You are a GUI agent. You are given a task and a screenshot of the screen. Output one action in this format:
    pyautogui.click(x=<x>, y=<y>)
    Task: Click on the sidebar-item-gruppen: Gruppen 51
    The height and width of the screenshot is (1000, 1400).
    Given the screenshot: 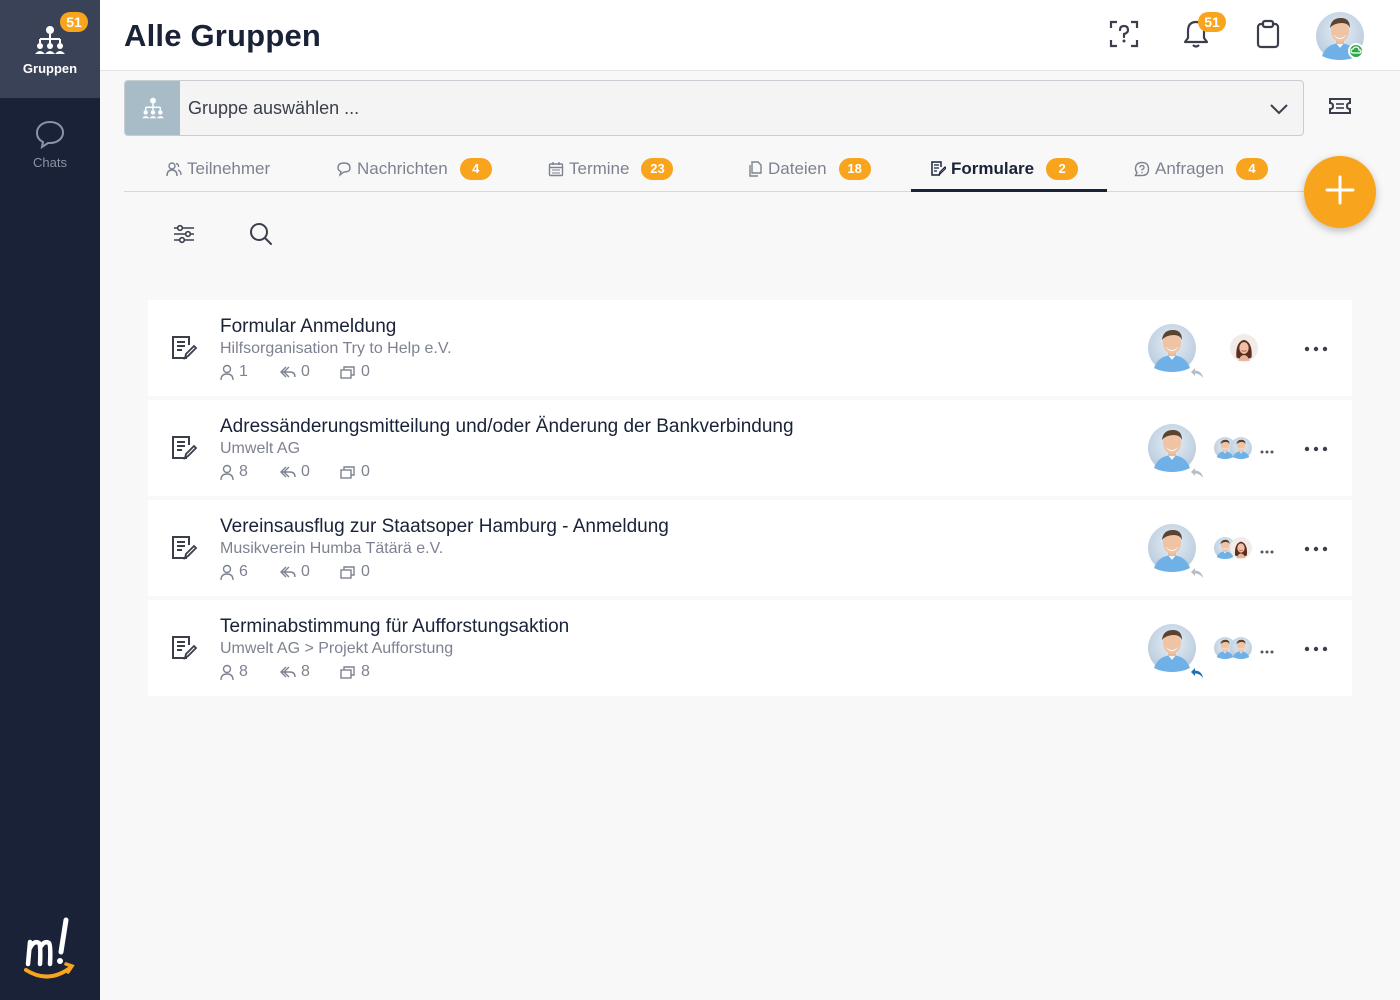 What is the action you would take?
    pyautogui.click(x=50, y=49)
    